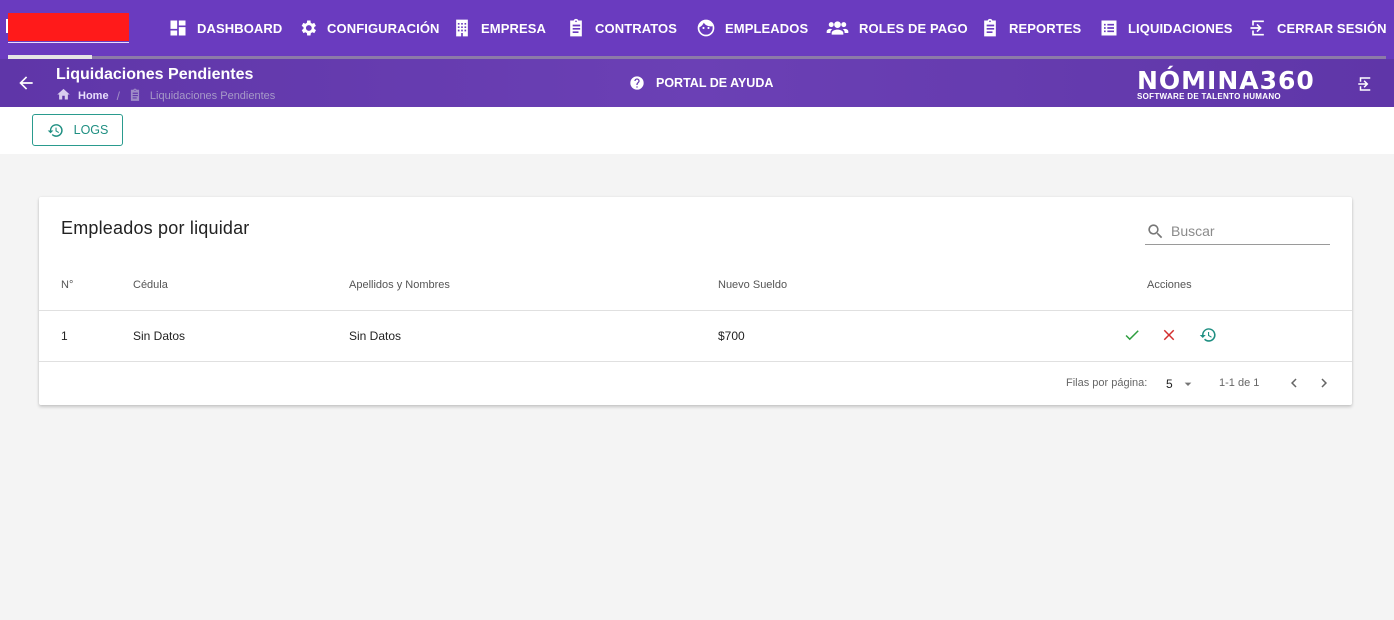 The image size is (1394, 620). What do you see at coordinates (375, 336) in the screenshot?
I see `cell-nombres: Sin Datos` at bounding box center [375, 336].